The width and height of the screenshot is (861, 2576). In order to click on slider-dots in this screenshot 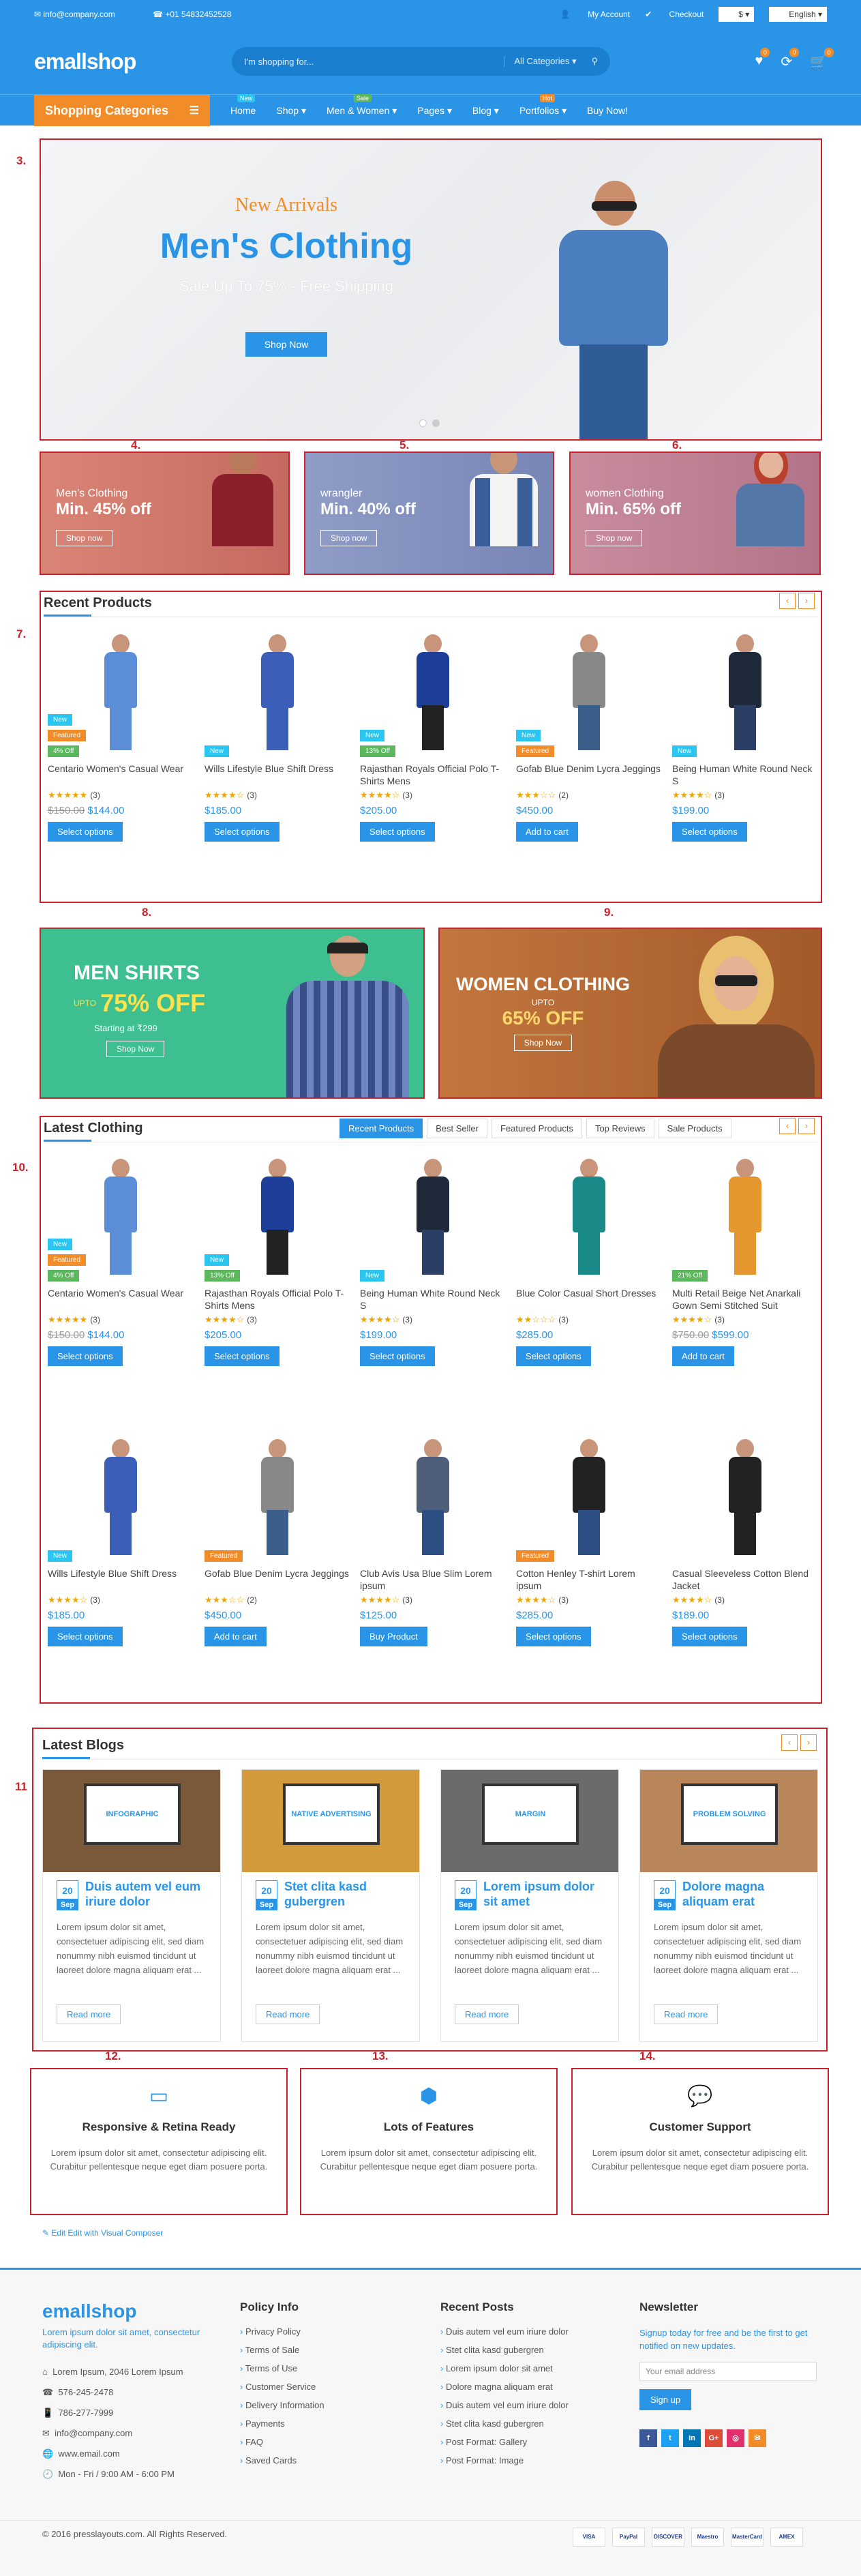, I will do `click(429, 423)`.